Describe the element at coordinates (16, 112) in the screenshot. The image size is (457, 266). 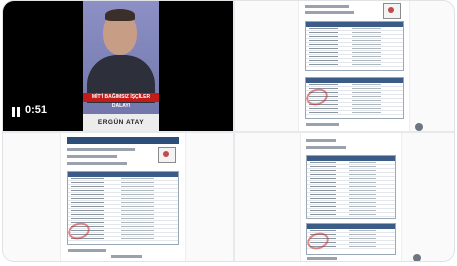
I see `pause-icon` at that location.